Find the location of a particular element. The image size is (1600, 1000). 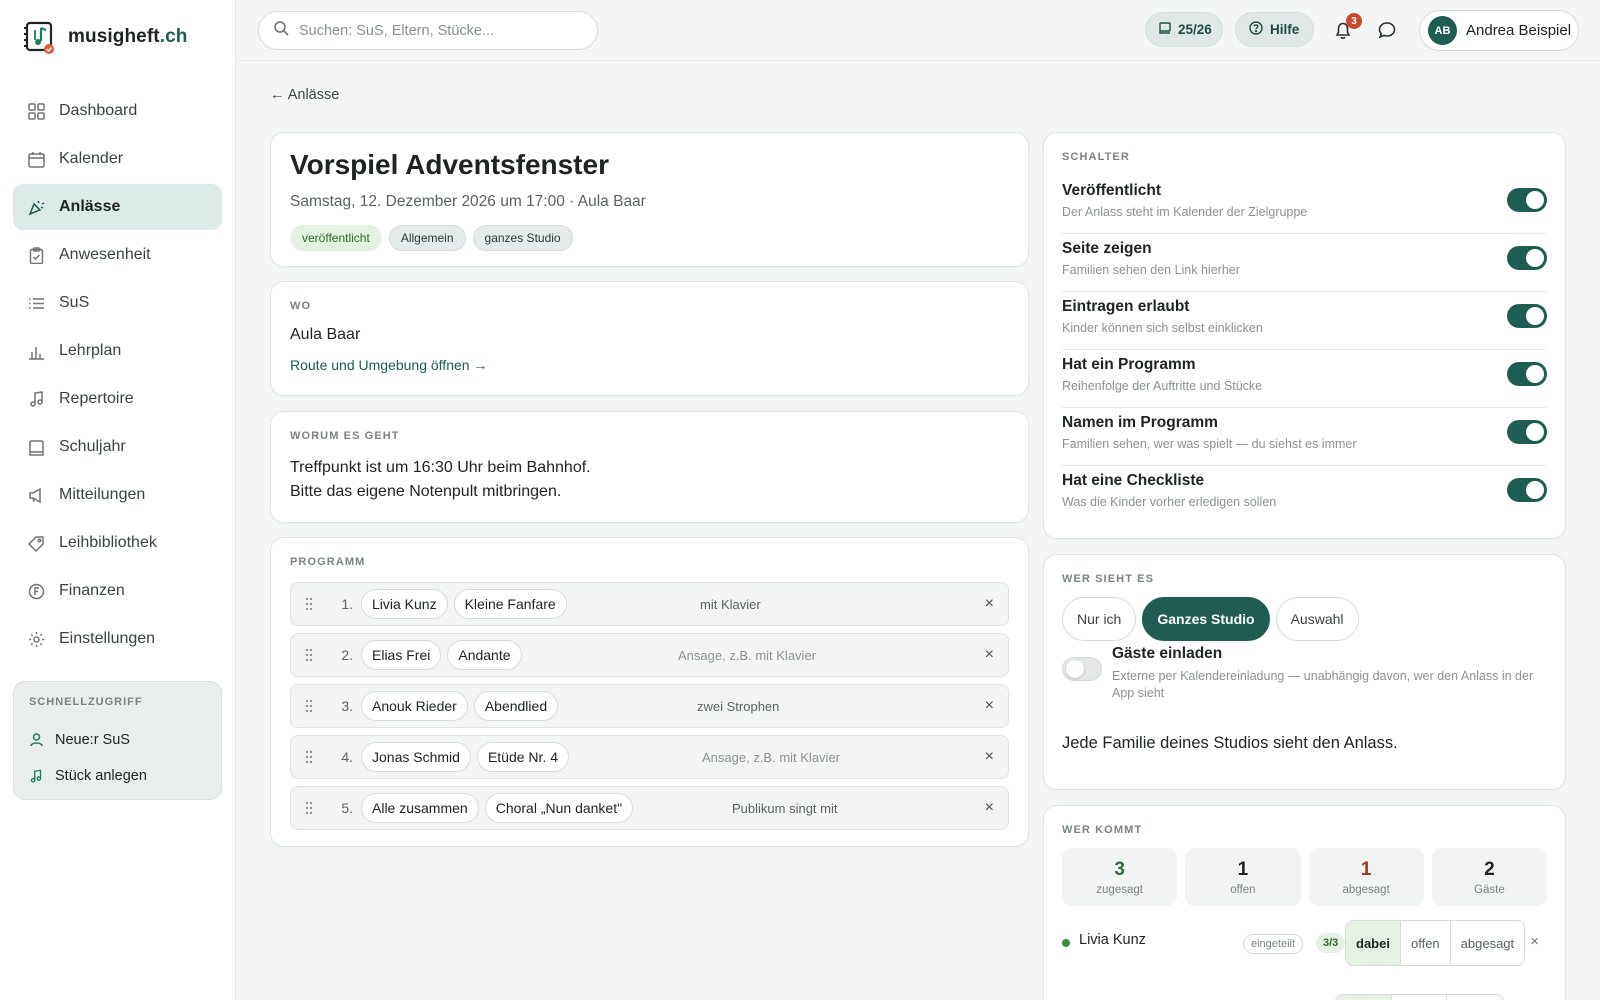

search-input is located at coordinates (439, 30).